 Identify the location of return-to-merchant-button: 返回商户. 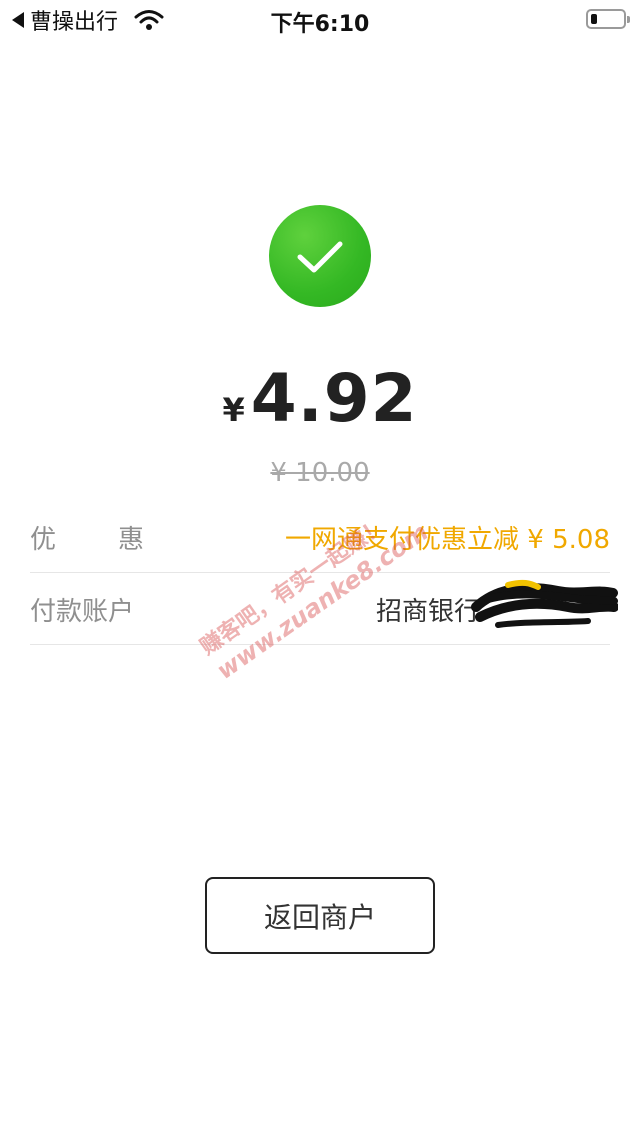
(320, 915).